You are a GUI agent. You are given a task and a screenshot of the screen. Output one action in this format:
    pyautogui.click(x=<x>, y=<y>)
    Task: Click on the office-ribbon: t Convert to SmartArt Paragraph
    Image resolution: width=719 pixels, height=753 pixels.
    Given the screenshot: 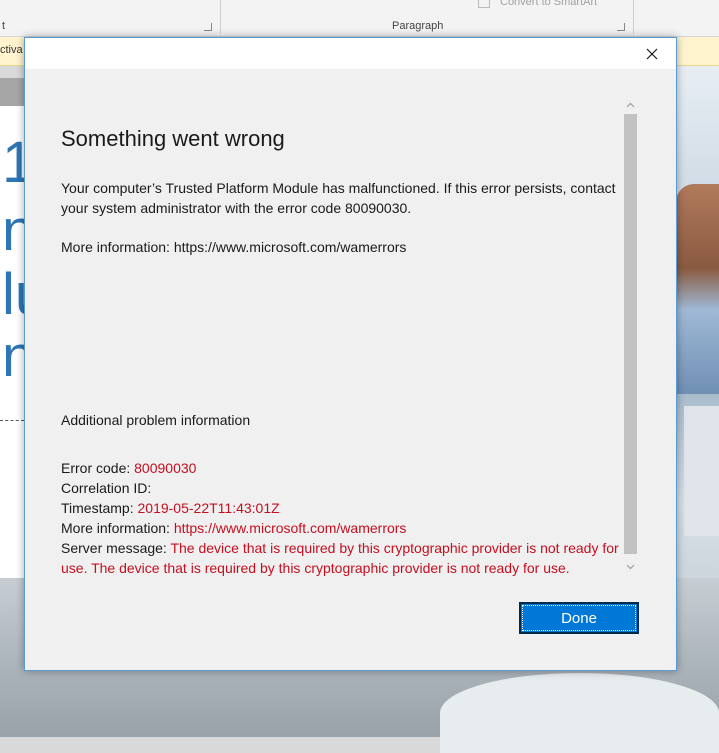 What is the action you would take?
    pyautogui.click(x=359, y=18)
    